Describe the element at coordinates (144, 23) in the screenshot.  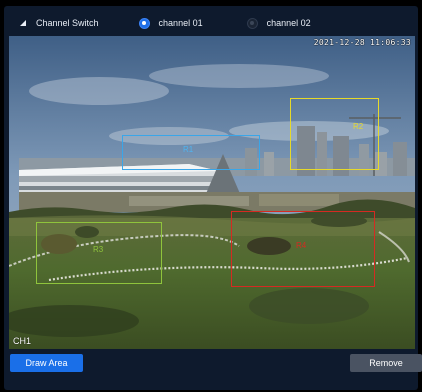
I see `radio-checked-icon` at that location.